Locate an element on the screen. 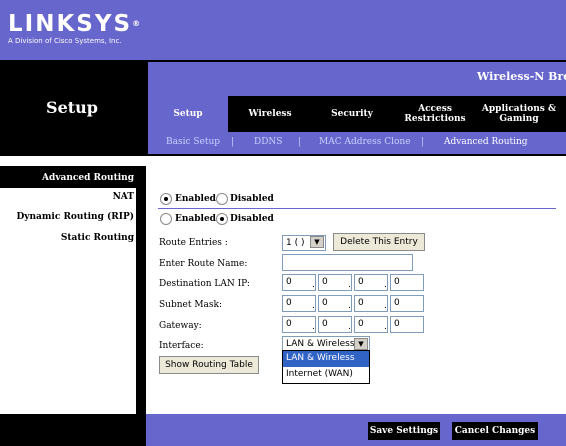  route-entries-label: Route Entries : is located at coordinates (193, 243).